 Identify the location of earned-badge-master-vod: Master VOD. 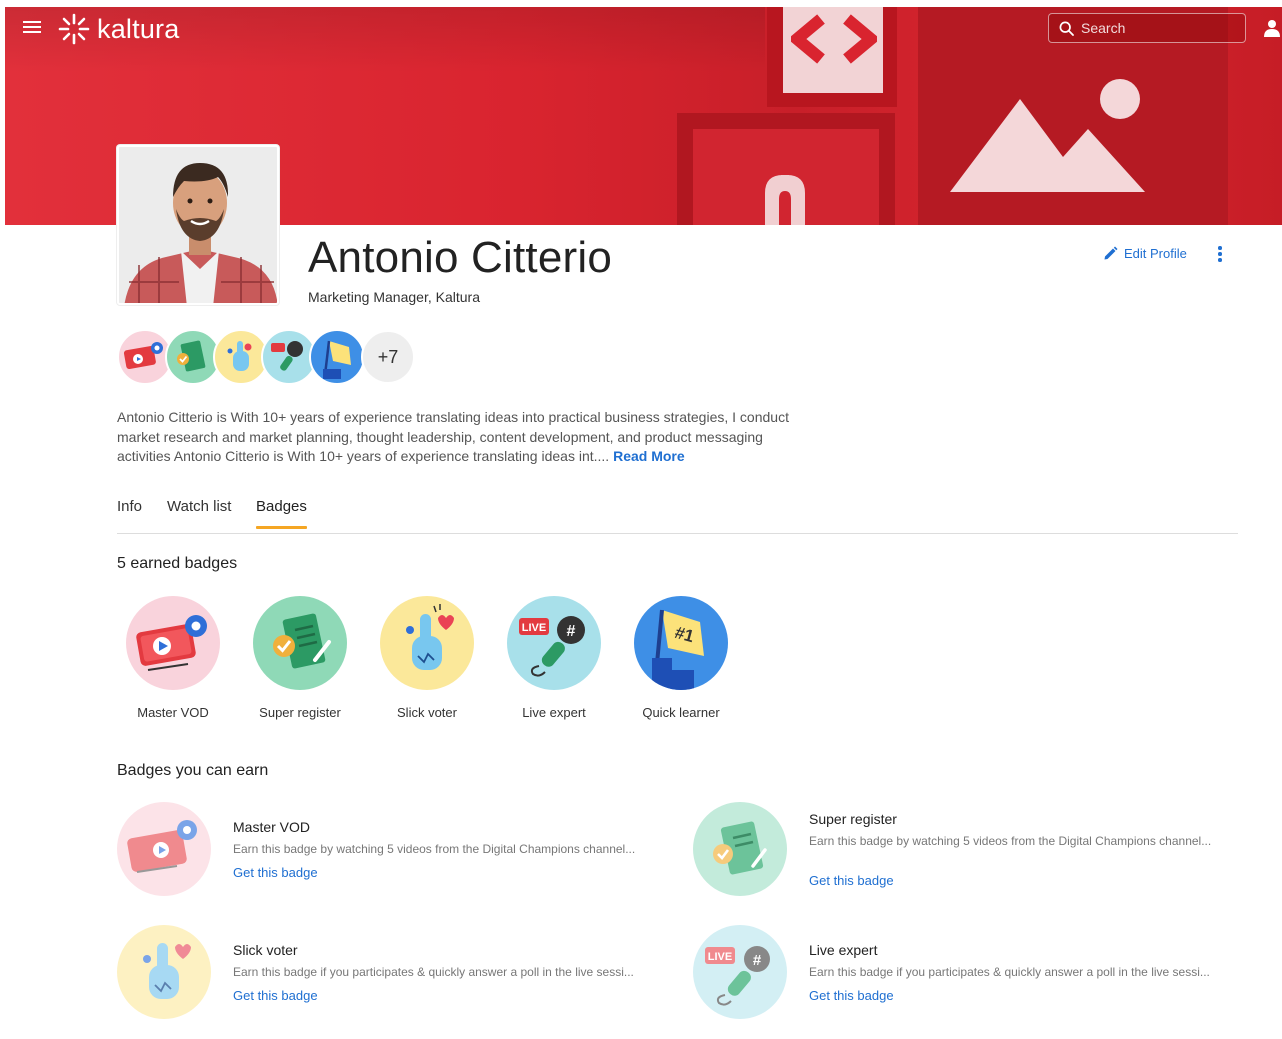
(173, 658).